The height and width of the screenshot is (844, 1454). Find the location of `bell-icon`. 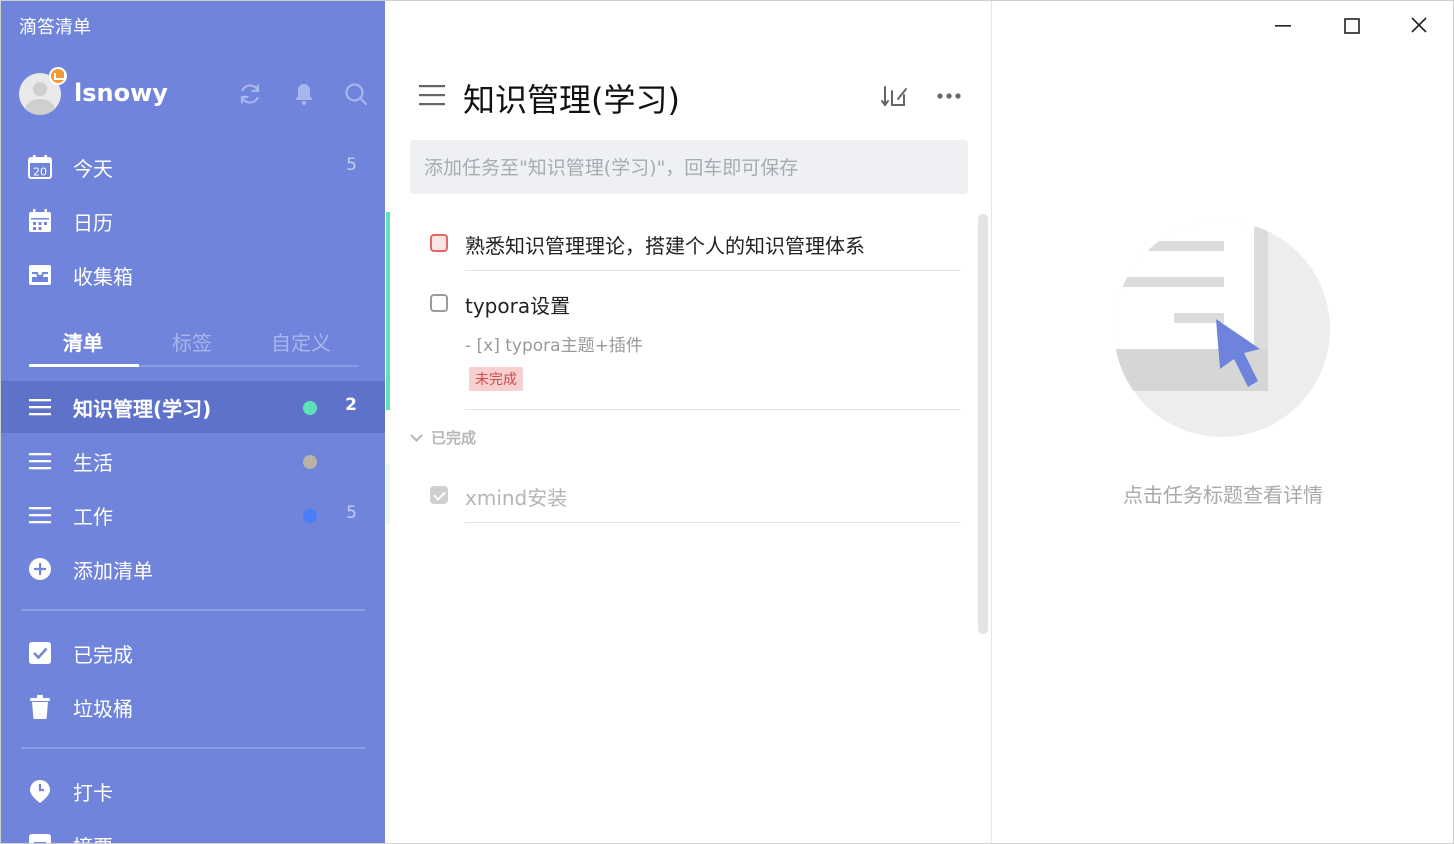

bell-icon is located at coordinates (304, 94).